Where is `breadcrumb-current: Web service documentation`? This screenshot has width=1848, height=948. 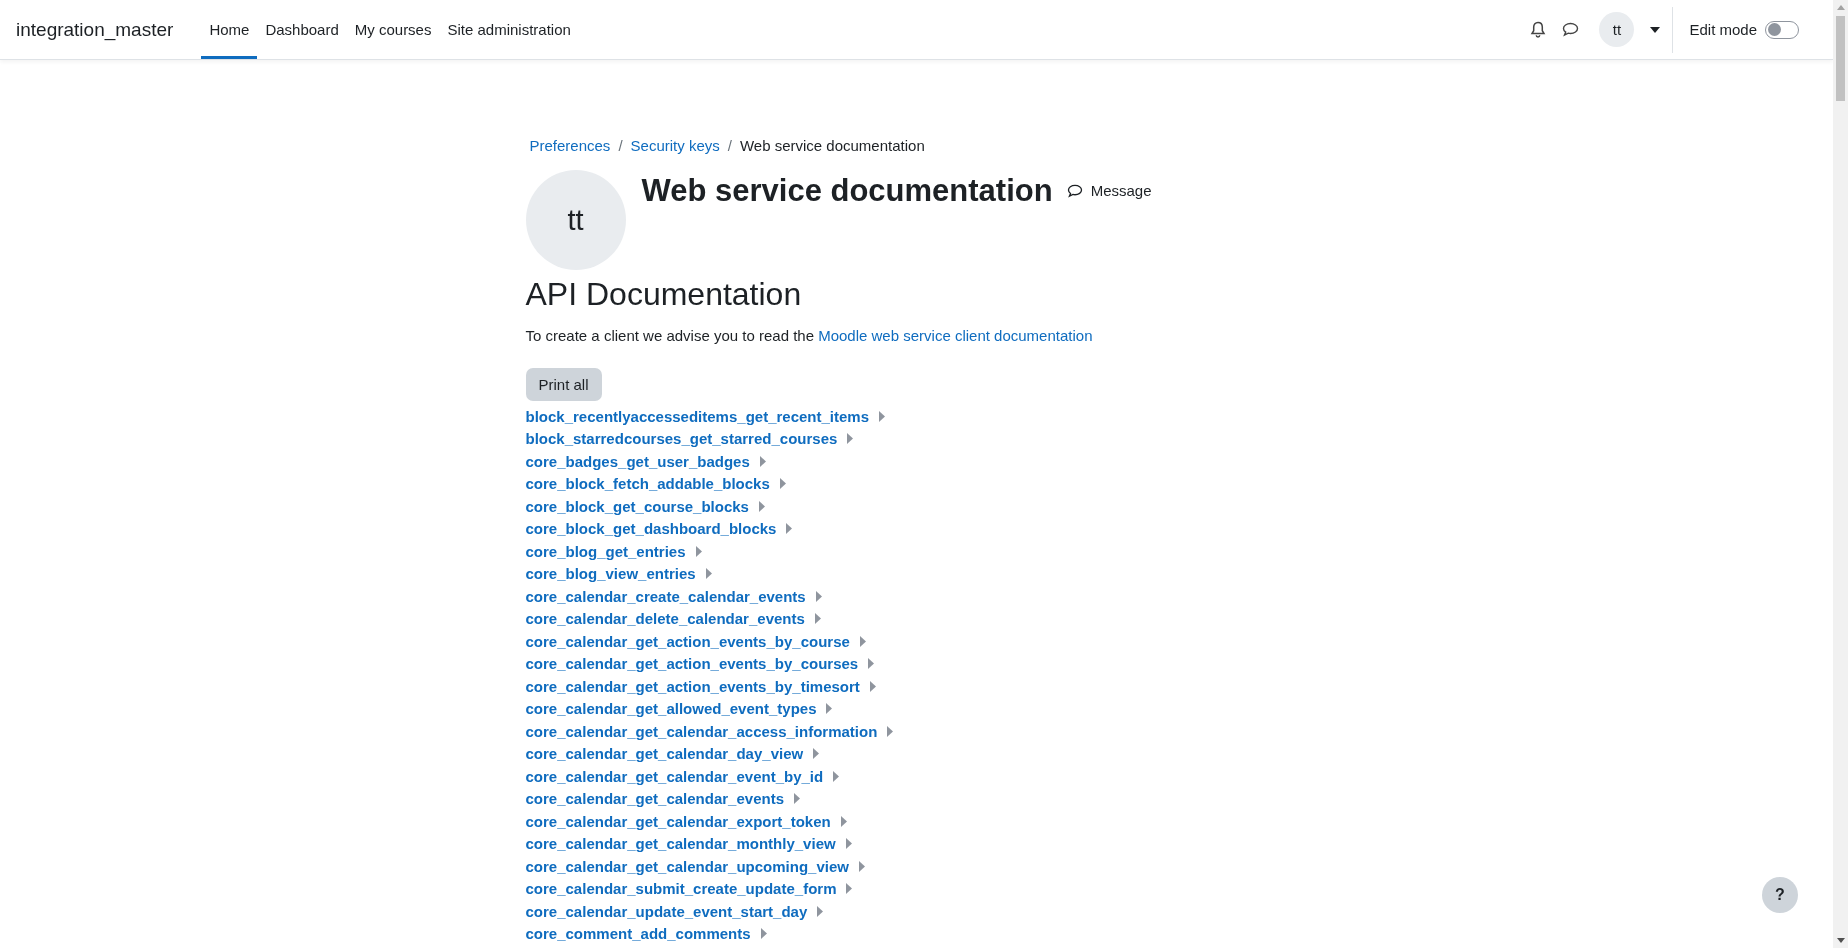
breadcrumb-current: Web service documentation is located at coordinates (832, 145).